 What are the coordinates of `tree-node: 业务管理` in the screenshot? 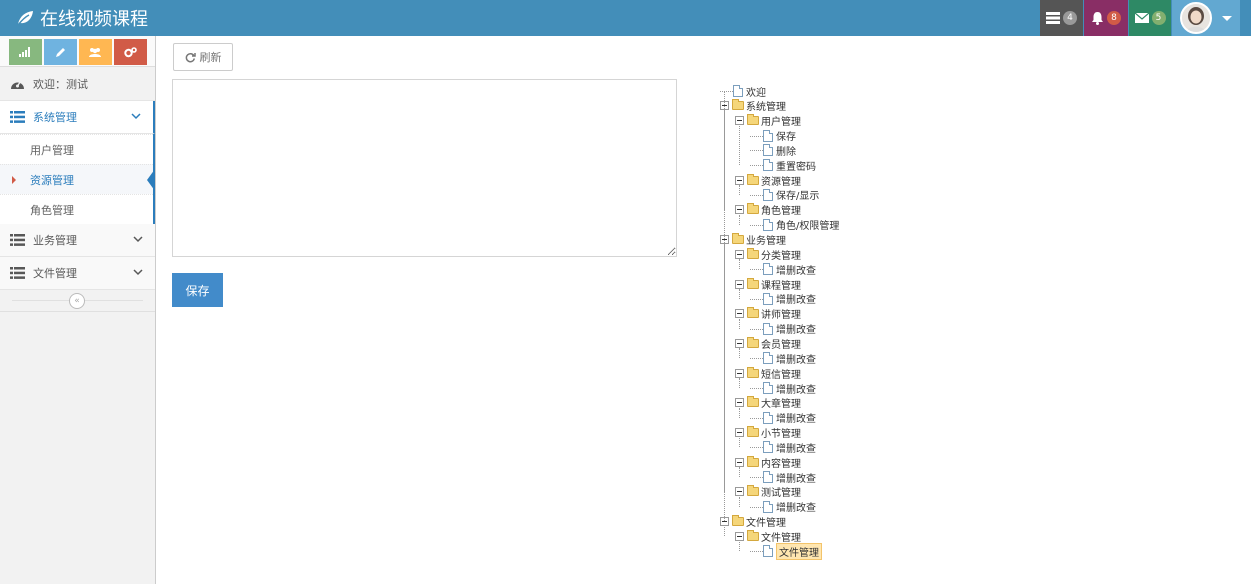 It's located at (753, 240).